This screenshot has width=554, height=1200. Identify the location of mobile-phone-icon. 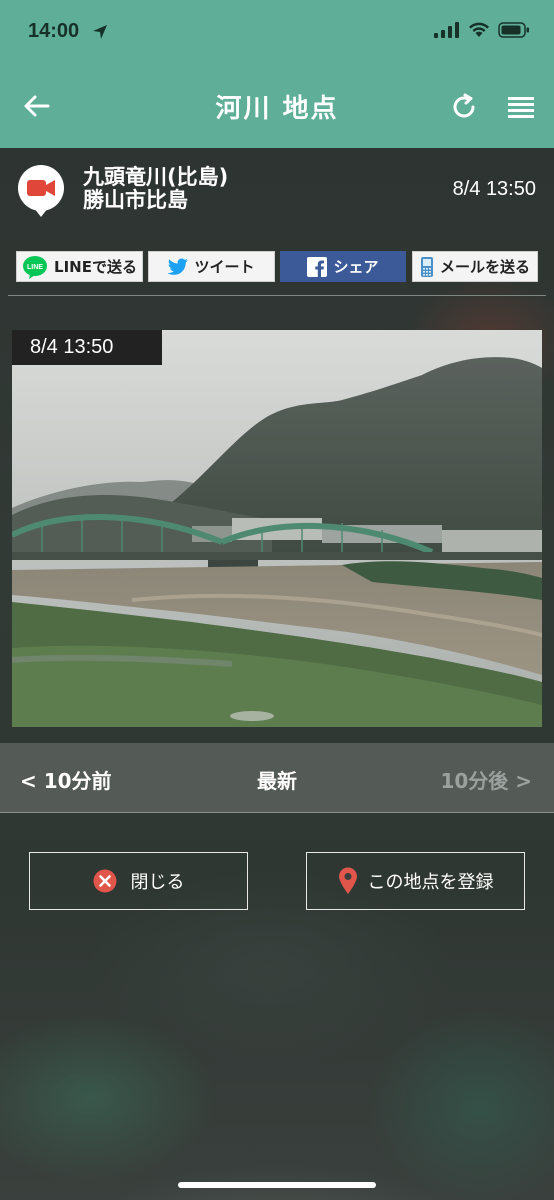
(426, 266).